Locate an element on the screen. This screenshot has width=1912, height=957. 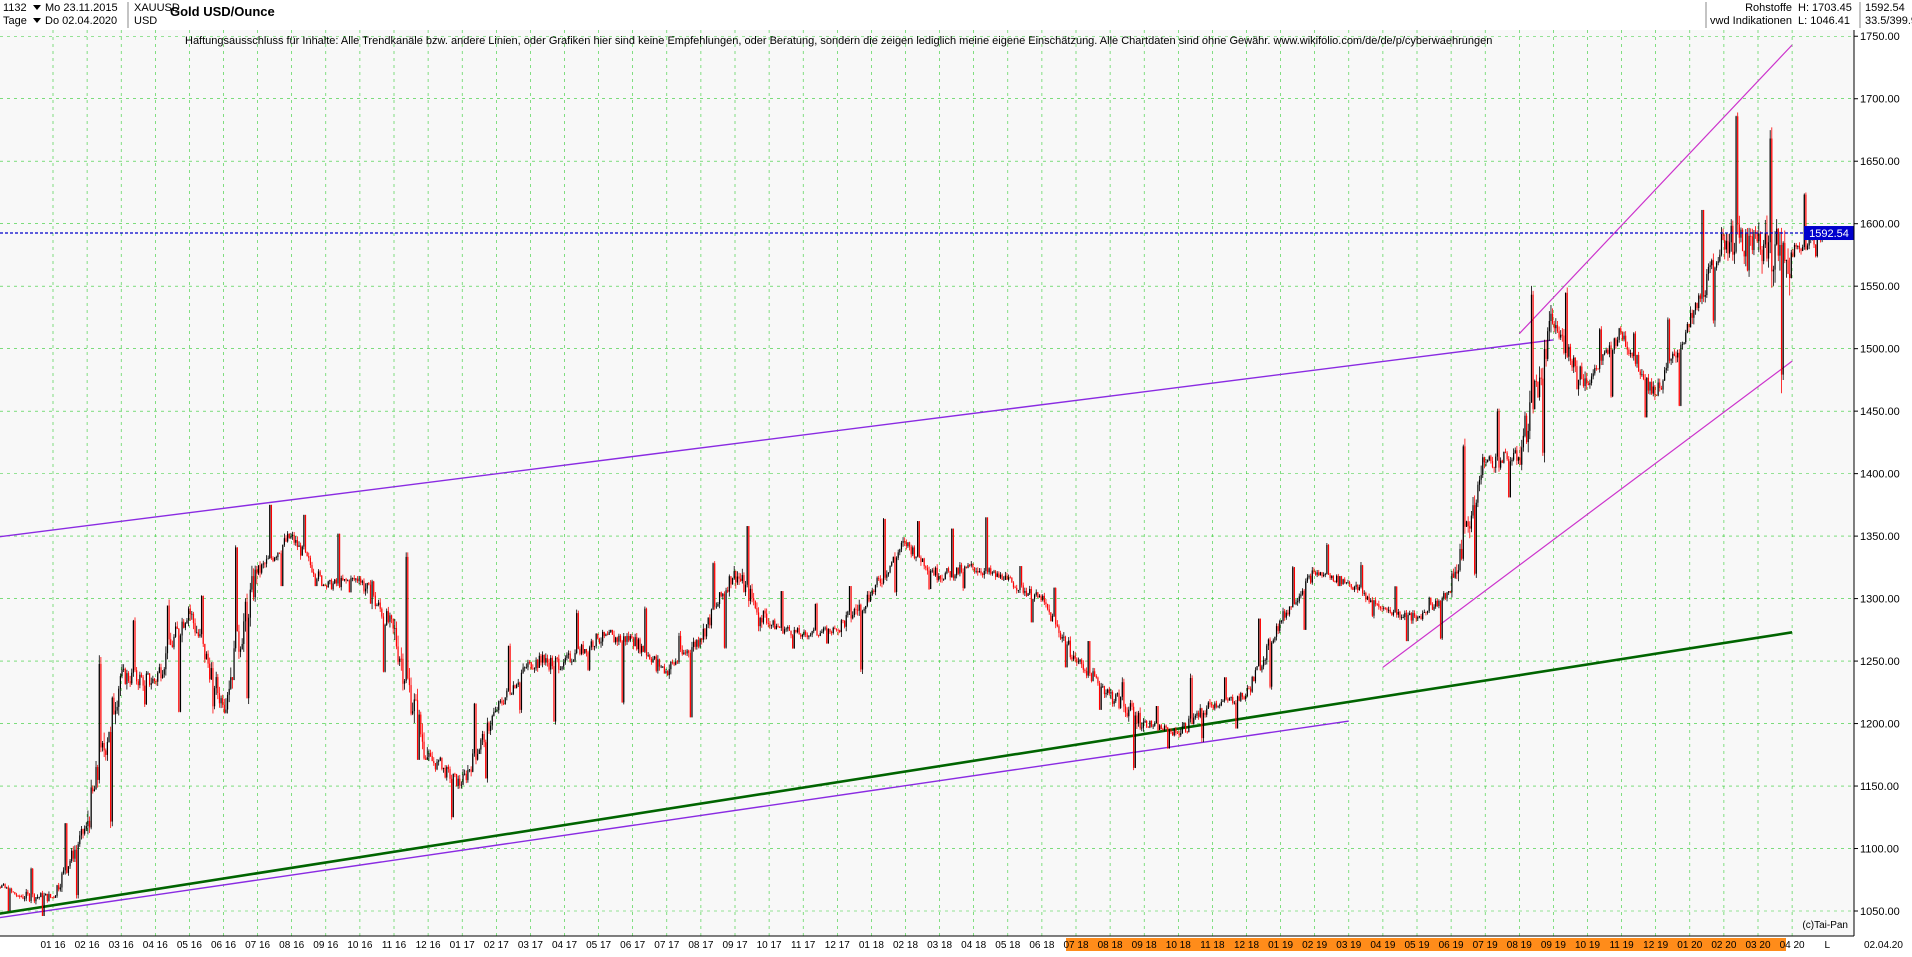
y-tick-label: 1400.00 is located at coordinates (1880, 475).